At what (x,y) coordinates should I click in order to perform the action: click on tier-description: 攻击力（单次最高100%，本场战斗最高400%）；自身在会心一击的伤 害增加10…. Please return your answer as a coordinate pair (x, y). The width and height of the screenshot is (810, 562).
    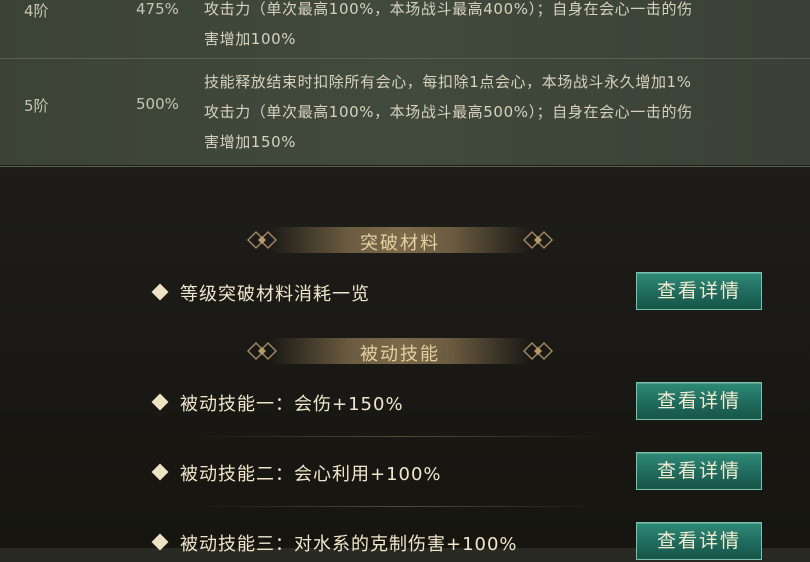
    Looking at the image, I should click on (504, 27).